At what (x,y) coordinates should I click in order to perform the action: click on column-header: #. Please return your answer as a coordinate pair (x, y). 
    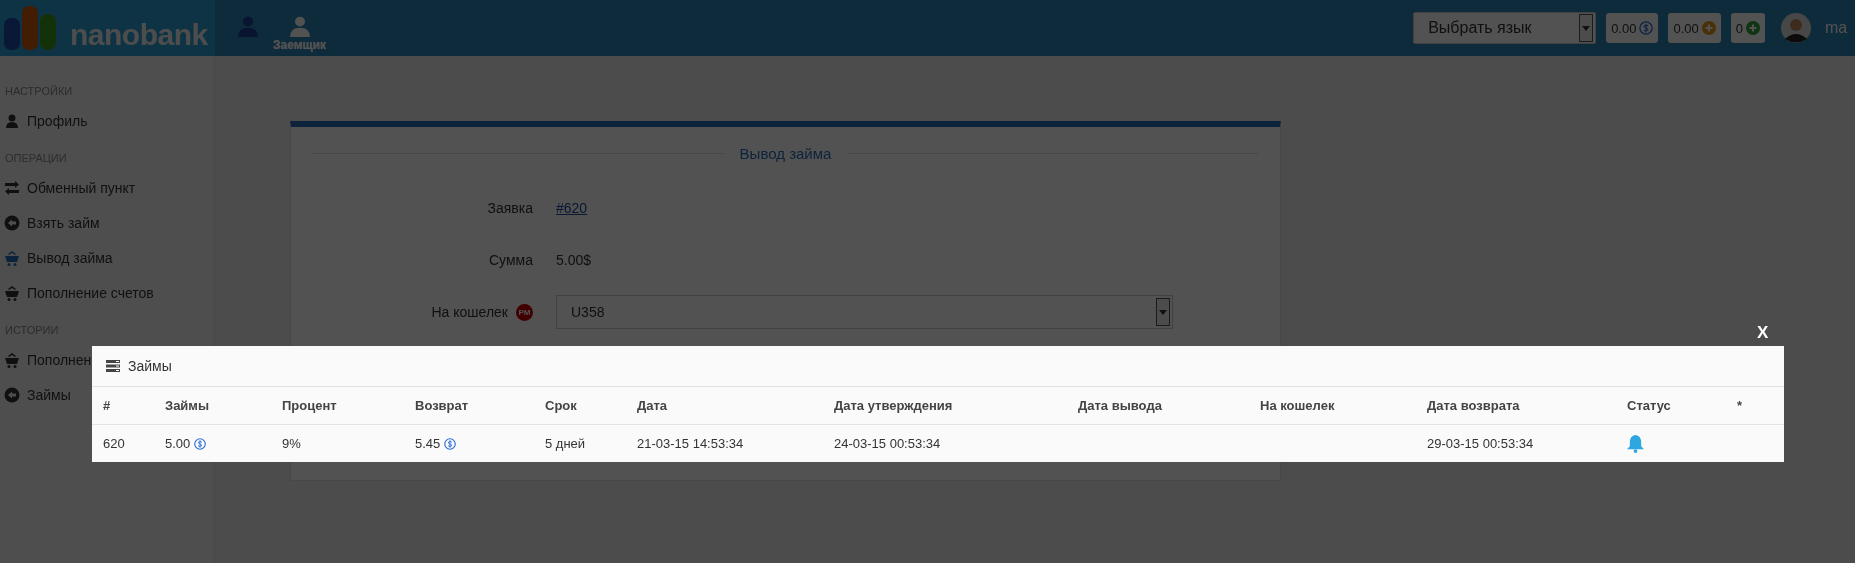
    Looking at the image, I should click on (107, 405).